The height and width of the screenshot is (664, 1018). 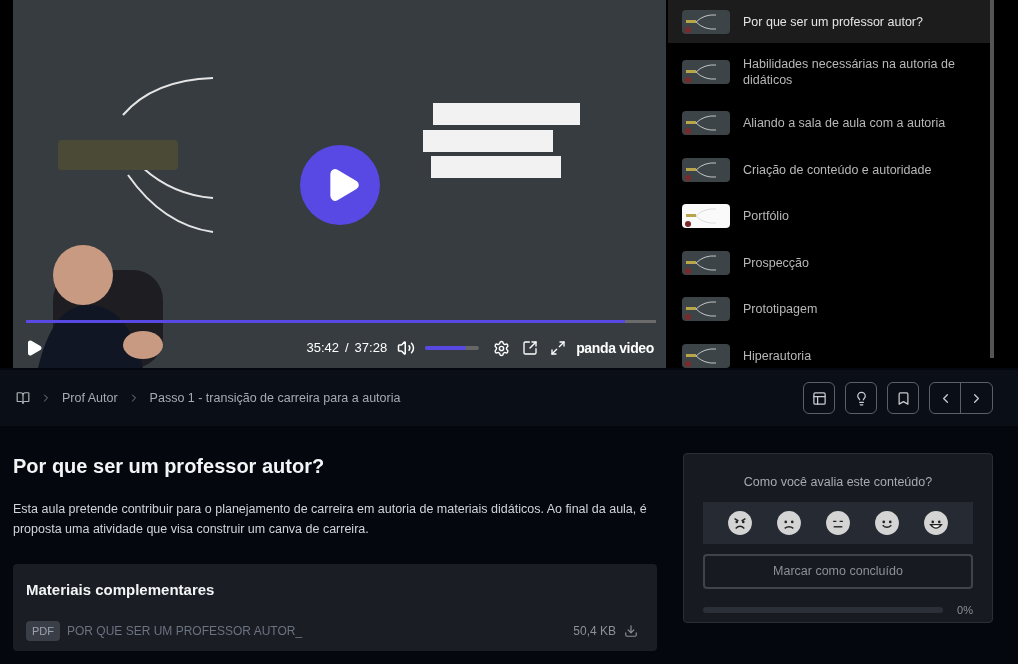 What do you see at coordinates (330, 519) in the screenshot?
I see `lesson-description: Esta aula pretende contribuir para o planejamento de carreira em autoria de materiais didáticos. Ao final da aula, é proposta uma atividade que visa construir um canva de carreira.` at bounding box center [330, 519].